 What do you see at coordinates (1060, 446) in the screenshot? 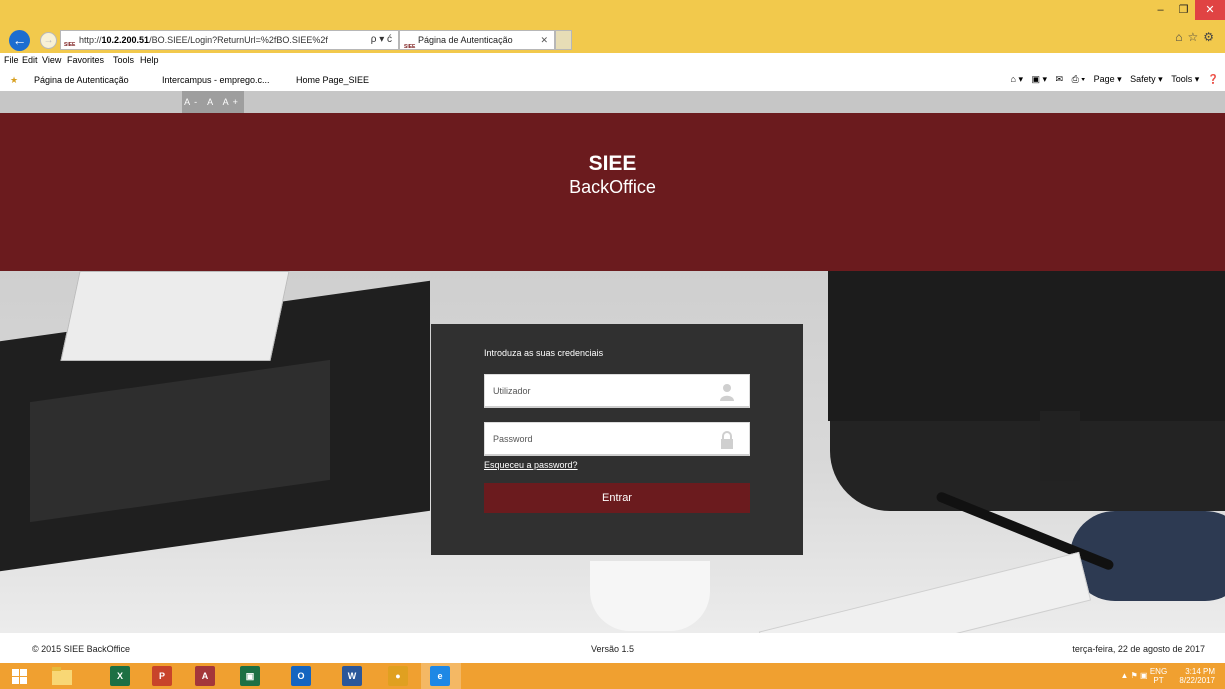
I see `photo-monitor-stand` at bounding box center [1060, 446].